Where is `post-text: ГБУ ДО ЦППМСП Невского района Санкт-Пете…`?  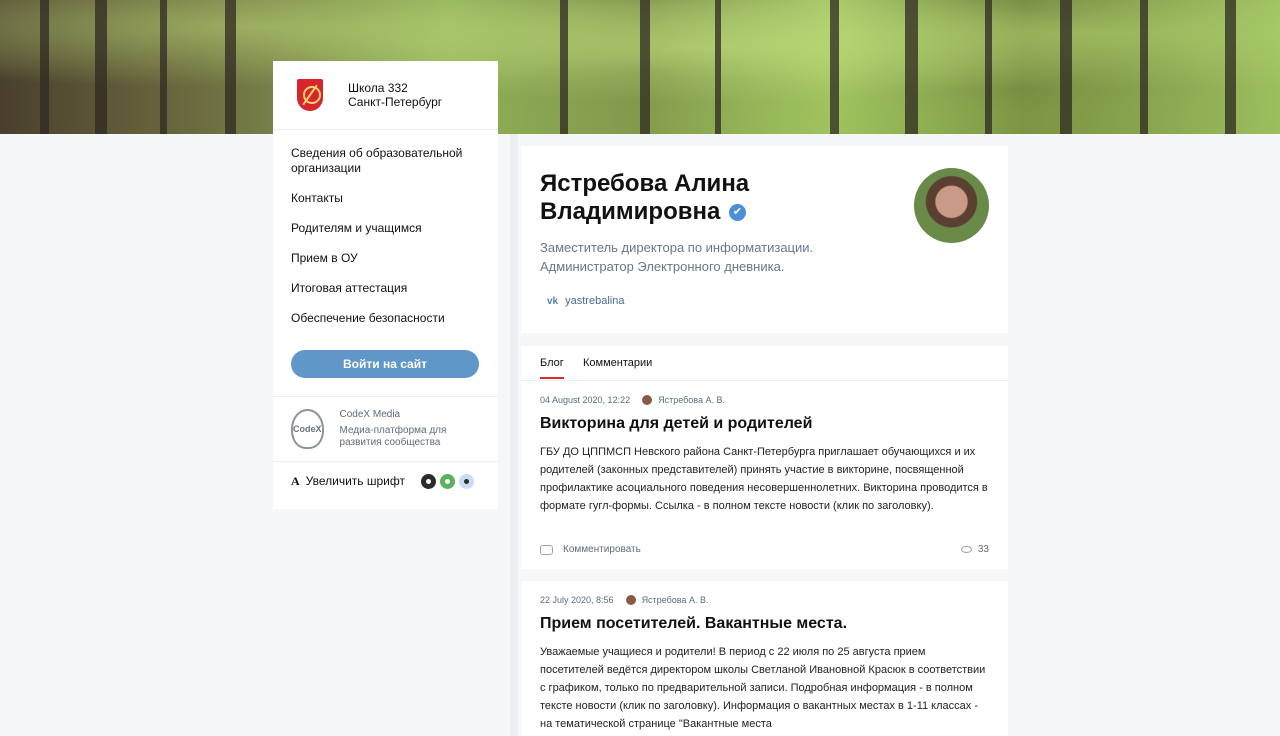 post-text: ГБУ ДО ЦППМСП Невского района Санкт-Пете… is located at coordinates (764, 479).